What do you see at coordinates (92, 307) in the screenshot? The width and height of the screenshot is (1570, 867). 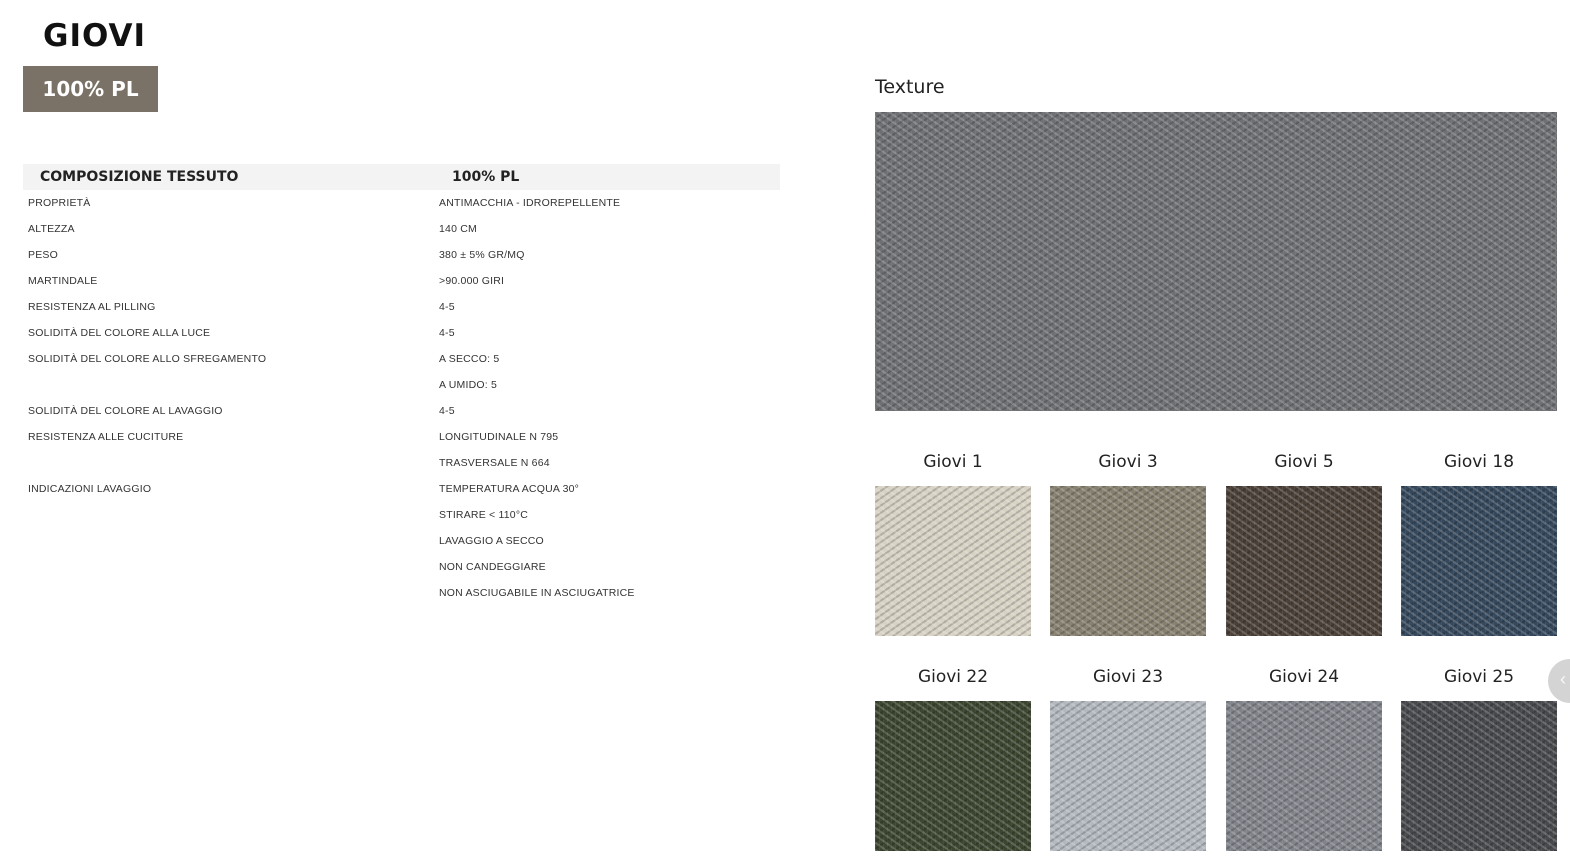 I see `spec-label: RESISTENZA AL PILLING` at bounding box center [92, 307].